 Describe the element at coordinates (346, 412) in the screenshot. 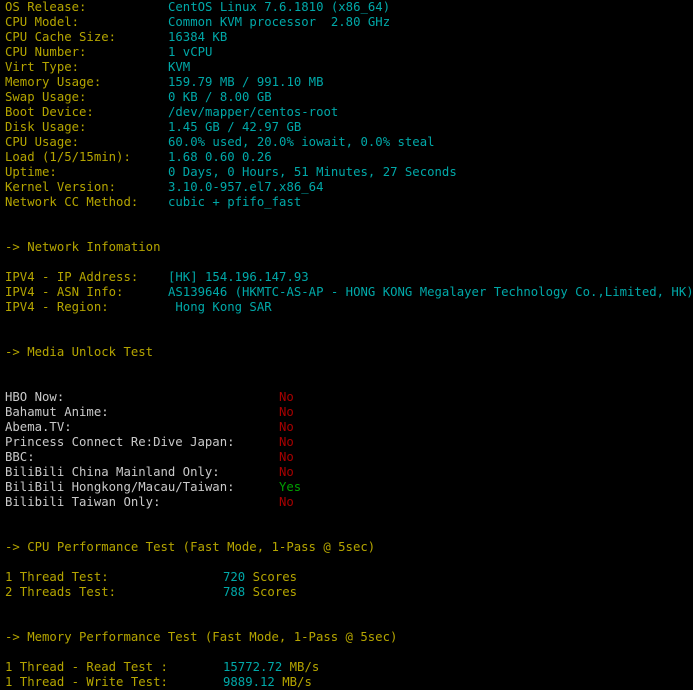

I see `media-unlock-row: Bahamut Anime: No` at that location.